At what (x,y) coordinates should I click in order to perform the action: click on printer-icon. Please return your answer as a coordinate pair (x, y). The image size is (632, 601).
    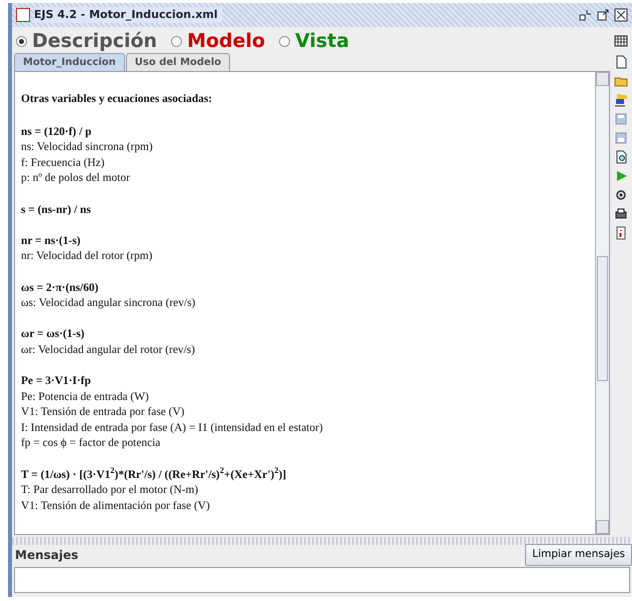
    Looking at the image, I should click on (621, 214).